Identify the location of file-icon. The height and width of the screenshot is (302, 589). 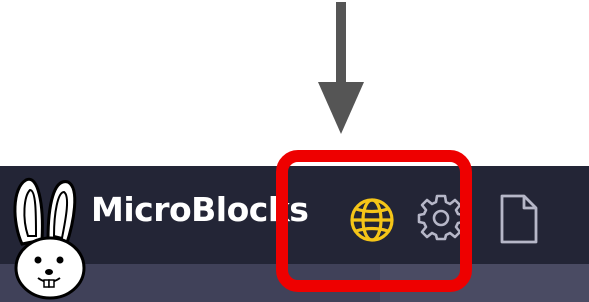
(519, 219).